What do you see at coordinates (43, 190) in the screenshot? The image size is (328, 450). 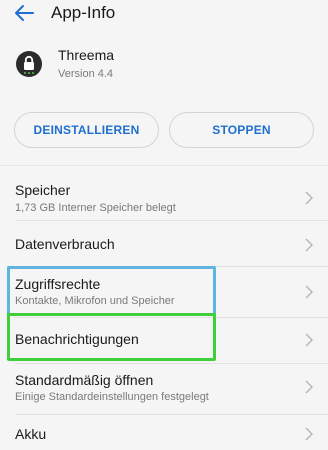 I see `settings-item-title: Speicher` at bounding box center [43, 190].